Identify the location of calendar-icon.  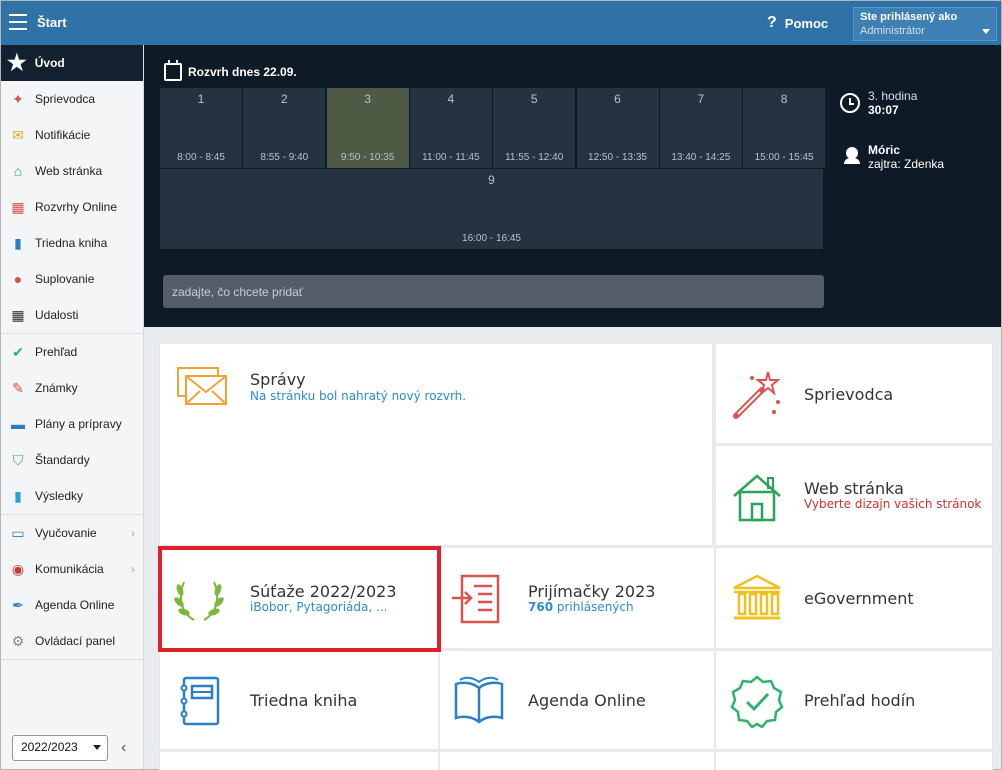
(173, 70).